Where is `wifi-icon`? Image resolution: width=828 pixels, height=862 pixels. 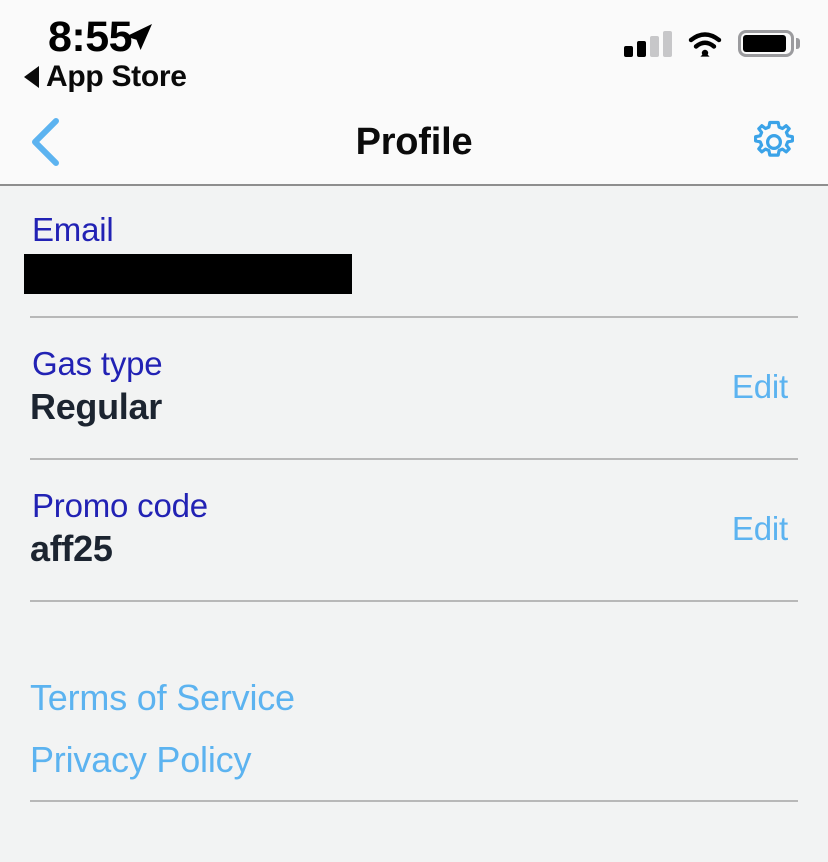
wifi-icon is located at coordinates (705, 44).